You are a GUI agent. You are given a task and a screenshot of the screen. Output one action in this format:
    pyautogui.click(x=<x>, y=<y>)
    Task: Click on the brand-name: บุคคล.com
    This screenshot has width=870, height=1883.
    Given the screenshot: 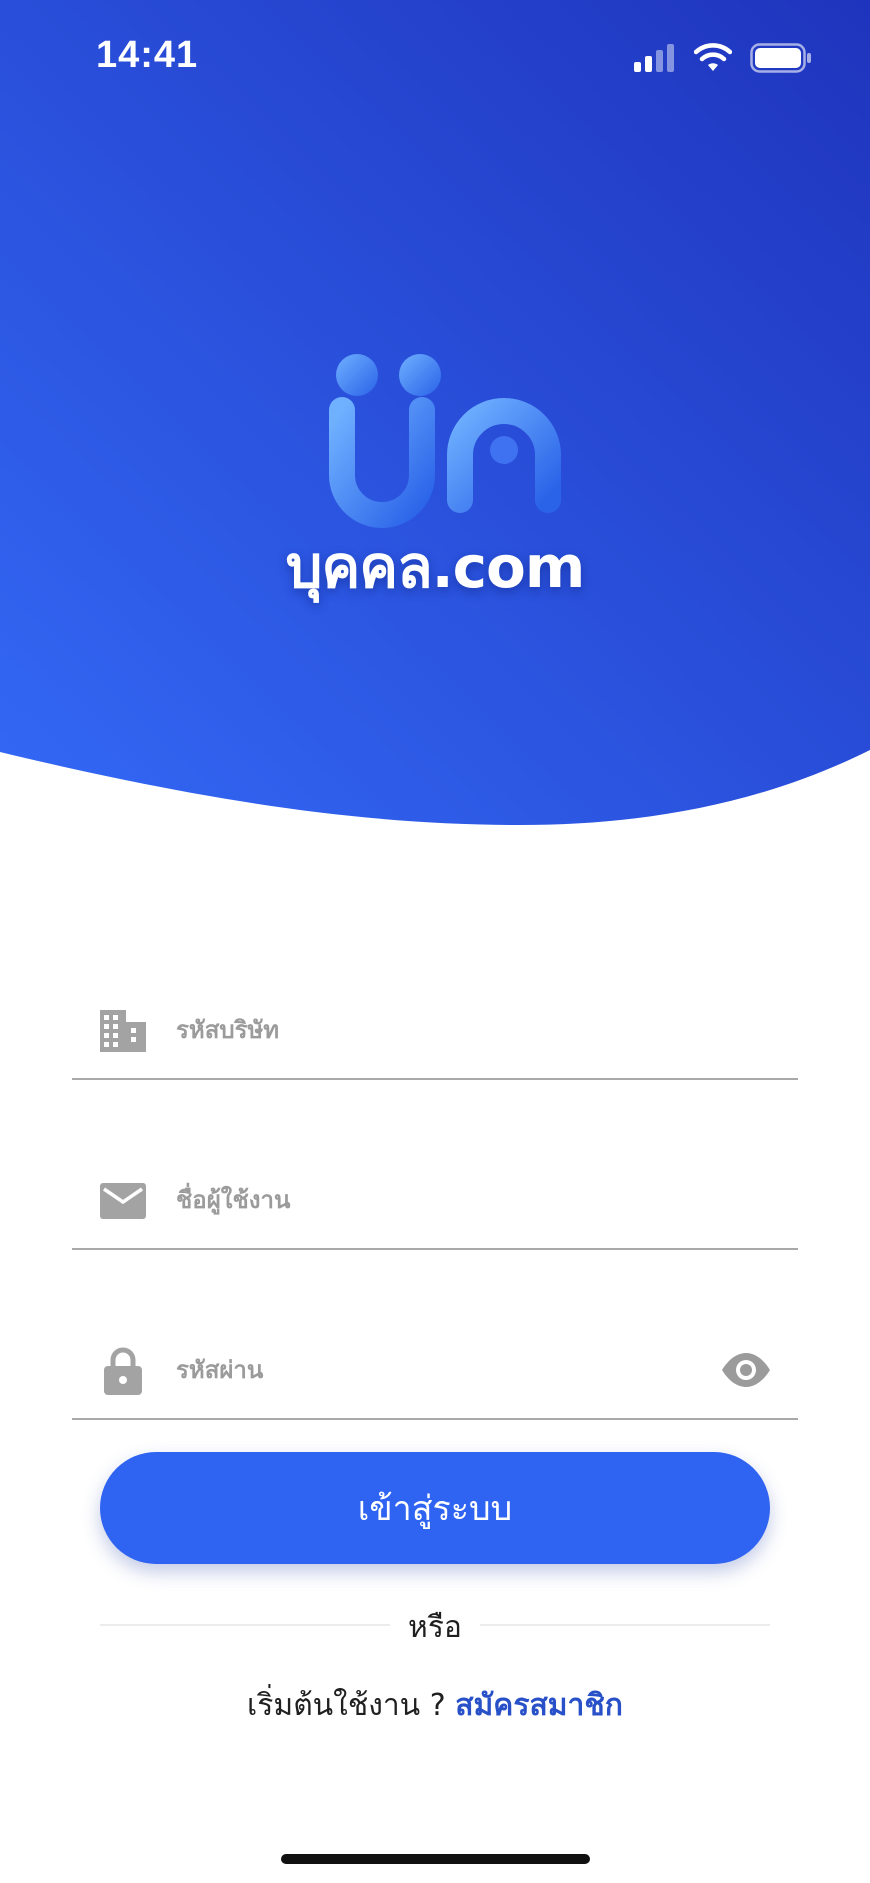 What is the action you would take?
    pyautogui.click(x=435, y=567)
    